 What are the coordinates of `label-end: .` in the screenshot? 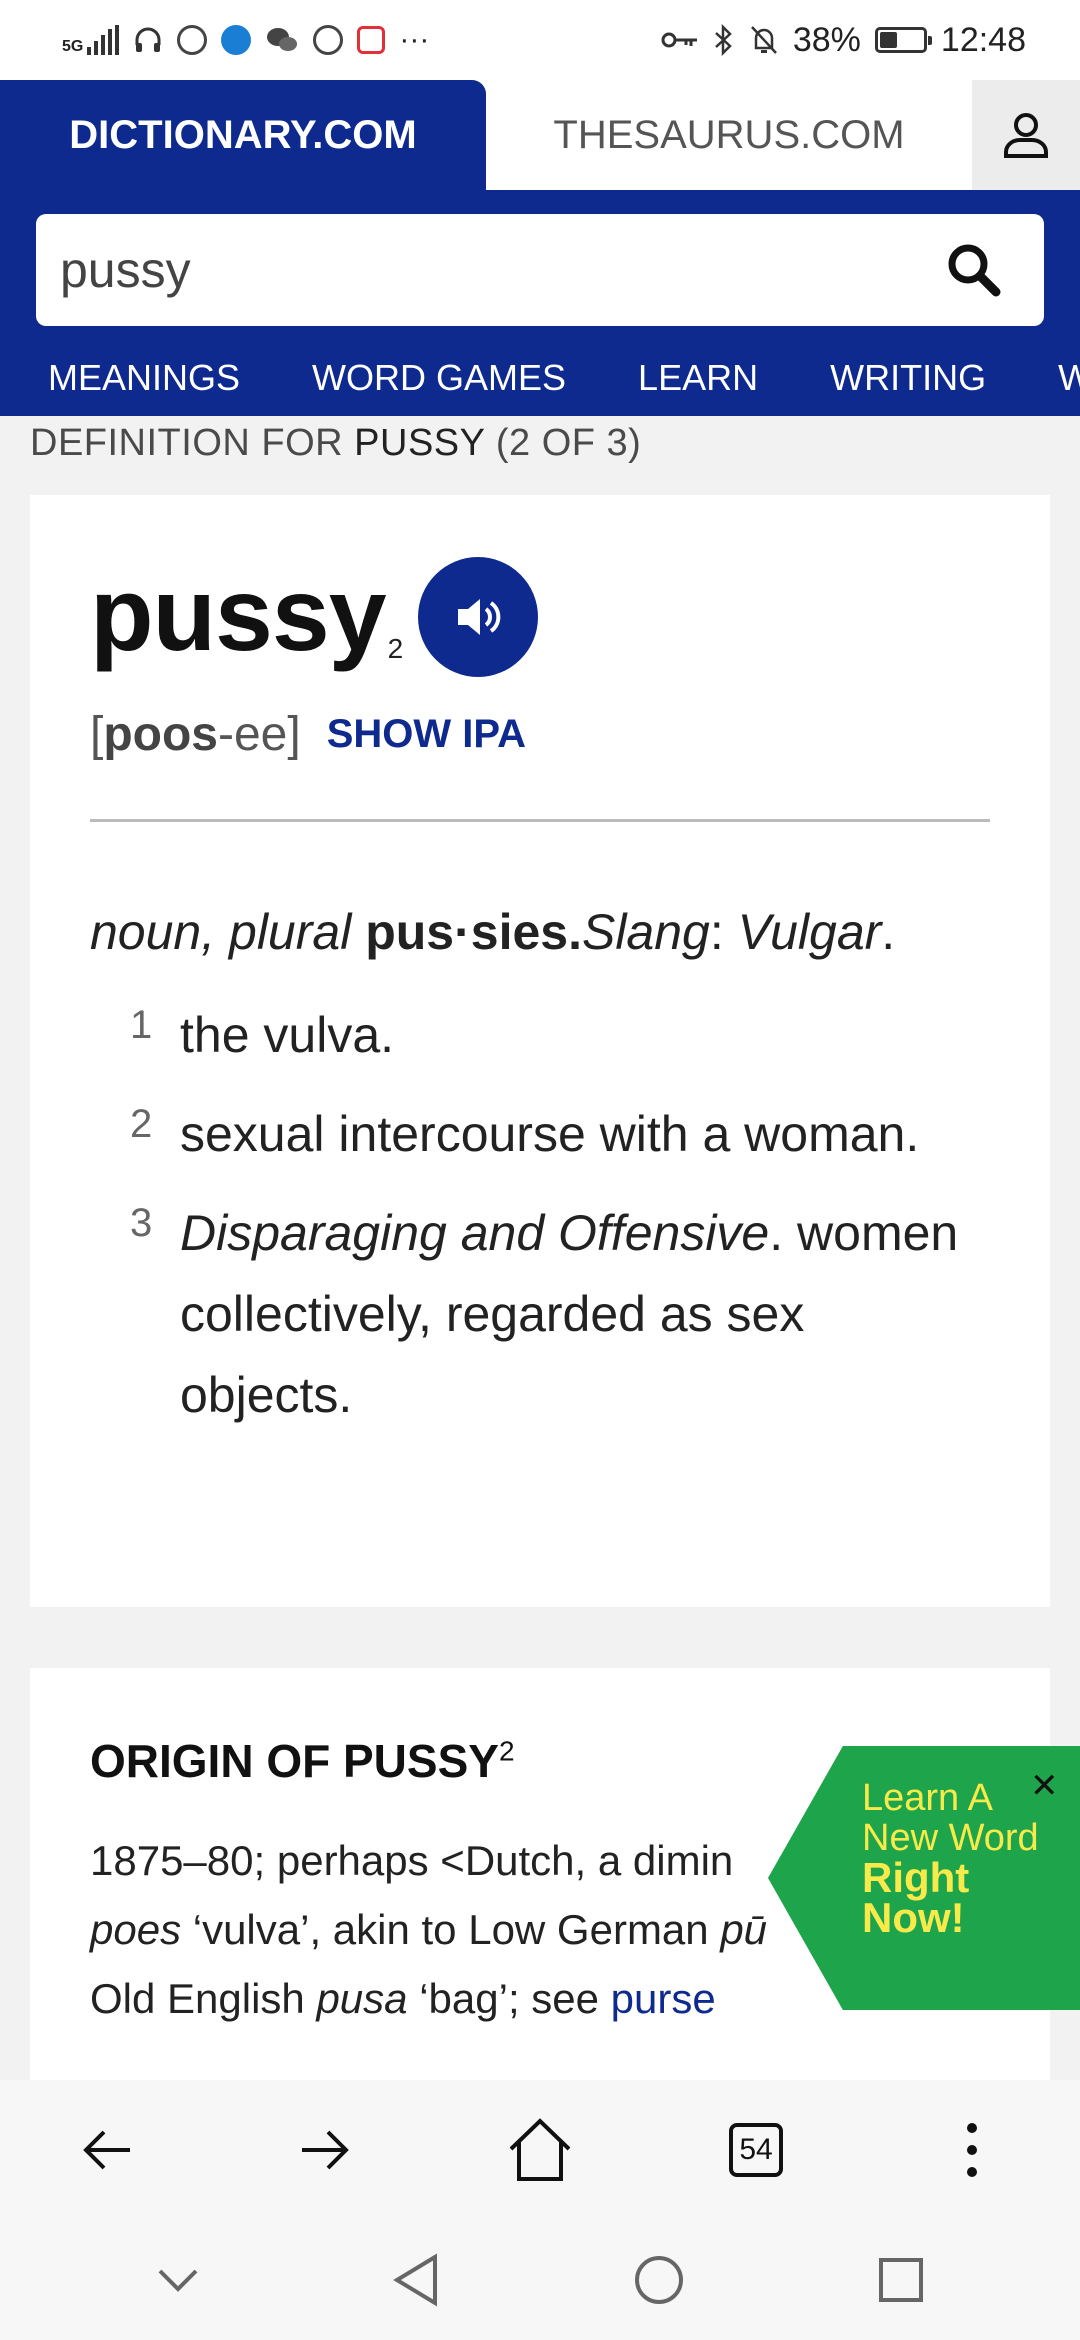 It's located at (888, 932).